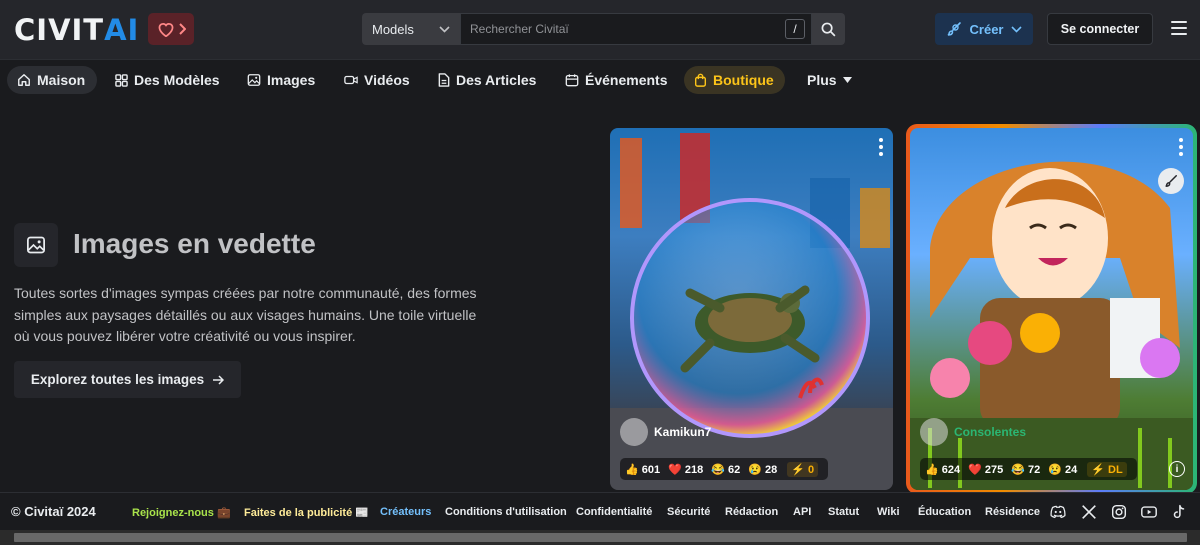 The height and width of the screenshot is (545, 1200). I want to click on nav-item-models: Des Modèles, so click(167, 80).